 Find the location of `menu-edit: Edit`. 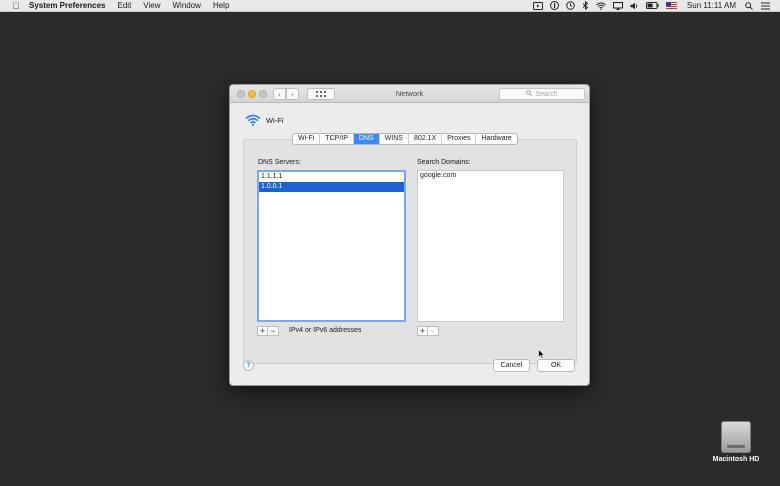

menu-edit: Edit is located at coordinates (125, 5).